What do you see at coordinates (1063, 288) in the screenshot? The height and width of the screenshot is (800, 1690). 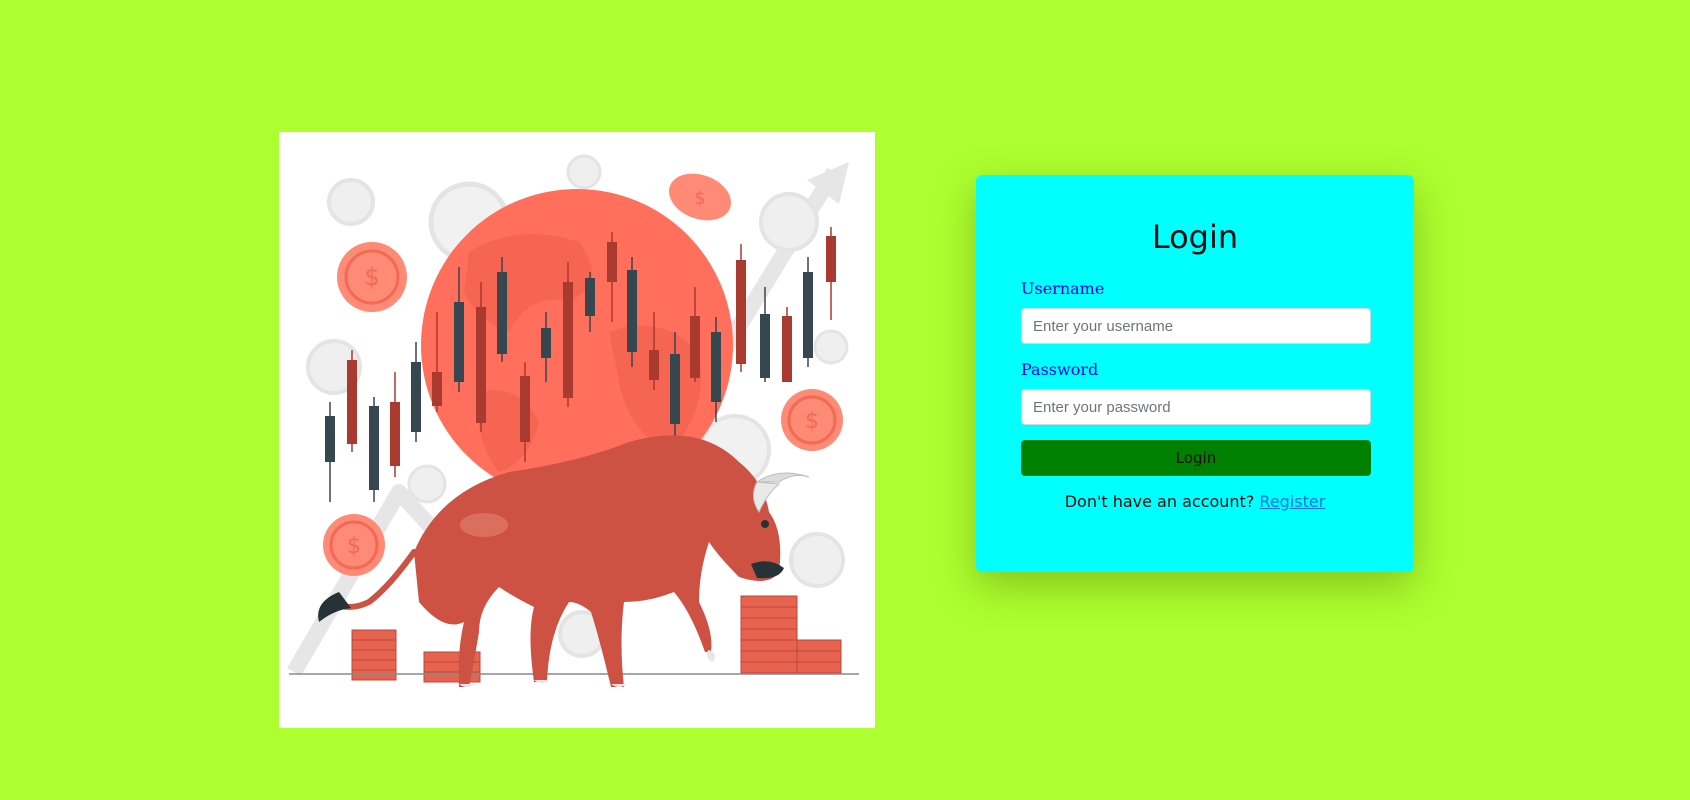 I see `username-label: Username` at bounding box center [1063, 288].